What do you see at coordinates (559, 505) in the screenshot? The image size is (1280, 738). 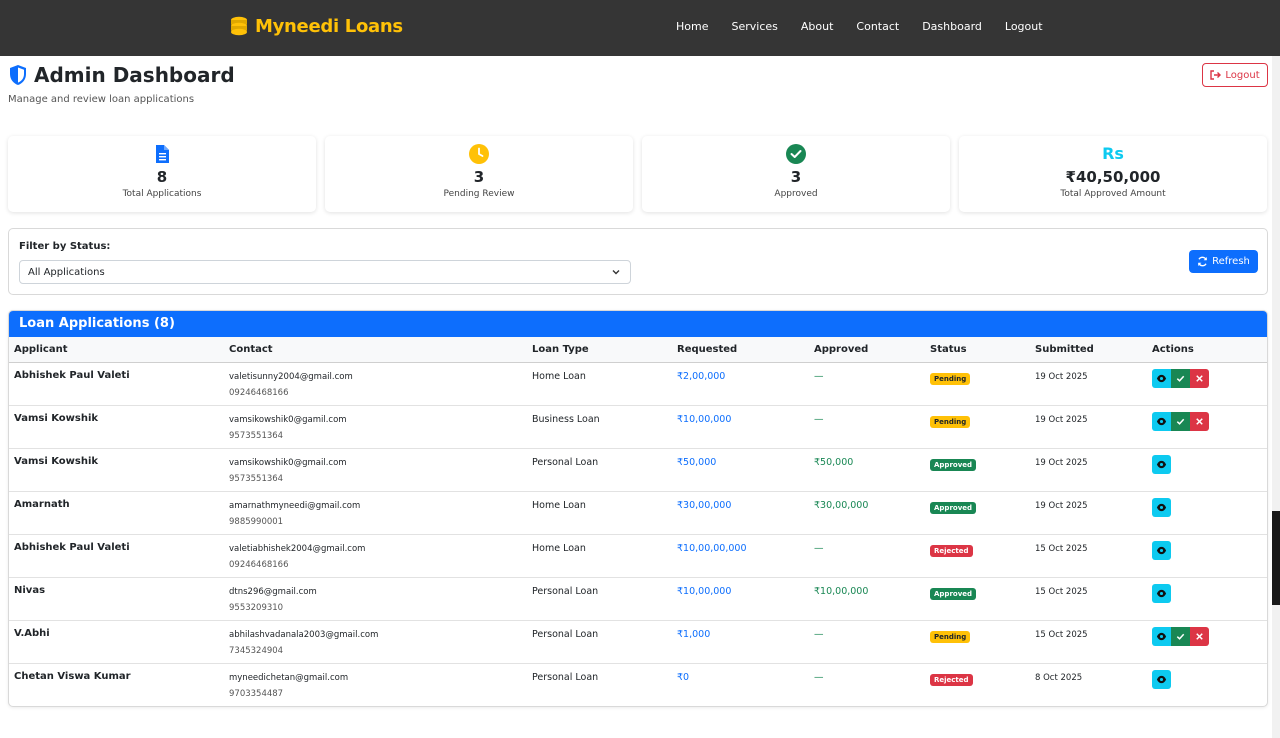 I see `loan-type: Home Loan` at bounding box center [559, 505].